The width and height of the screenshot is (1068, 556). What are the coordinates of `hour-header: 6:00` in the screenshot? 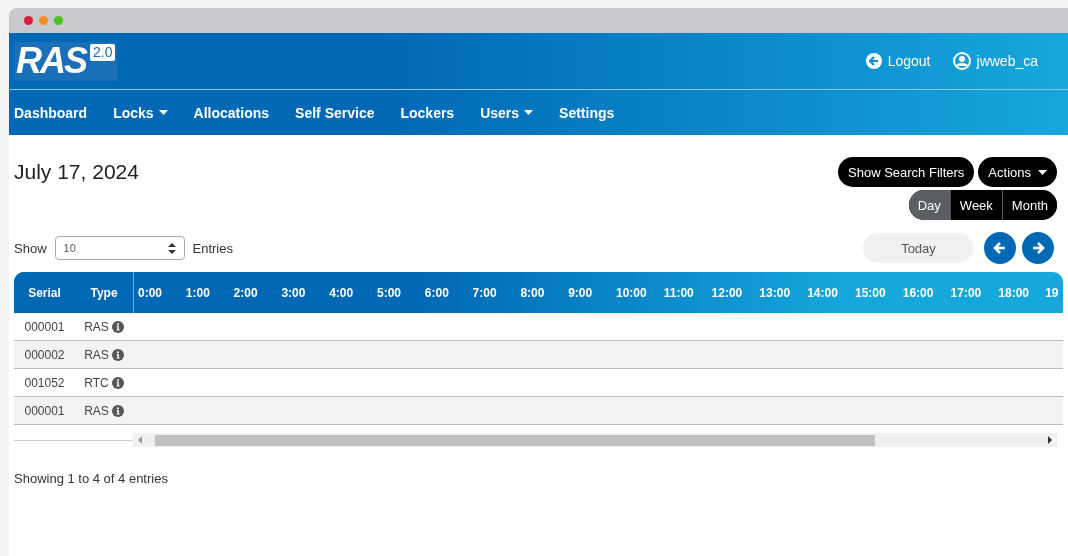 It's located at (436, 292).